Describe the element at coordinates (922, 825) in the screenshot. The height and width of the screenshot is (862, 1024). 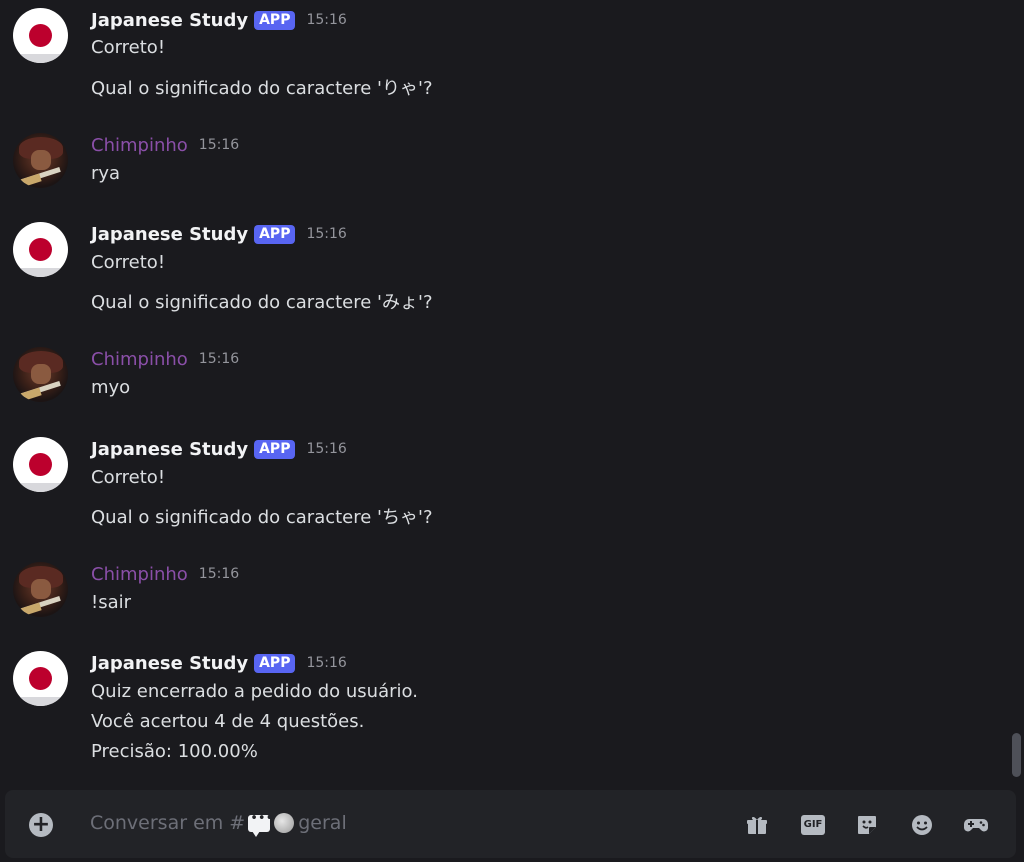
I see `emoji-icon` at that location.